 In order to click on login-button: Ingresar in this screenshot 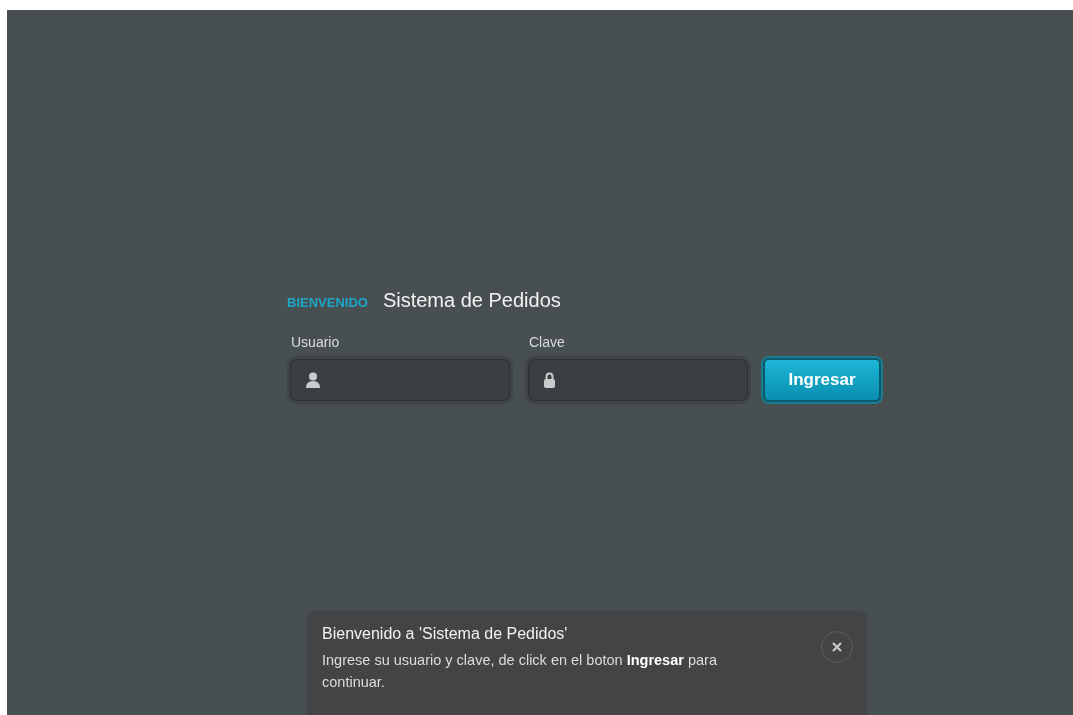, I will do `click(822, 380)`.